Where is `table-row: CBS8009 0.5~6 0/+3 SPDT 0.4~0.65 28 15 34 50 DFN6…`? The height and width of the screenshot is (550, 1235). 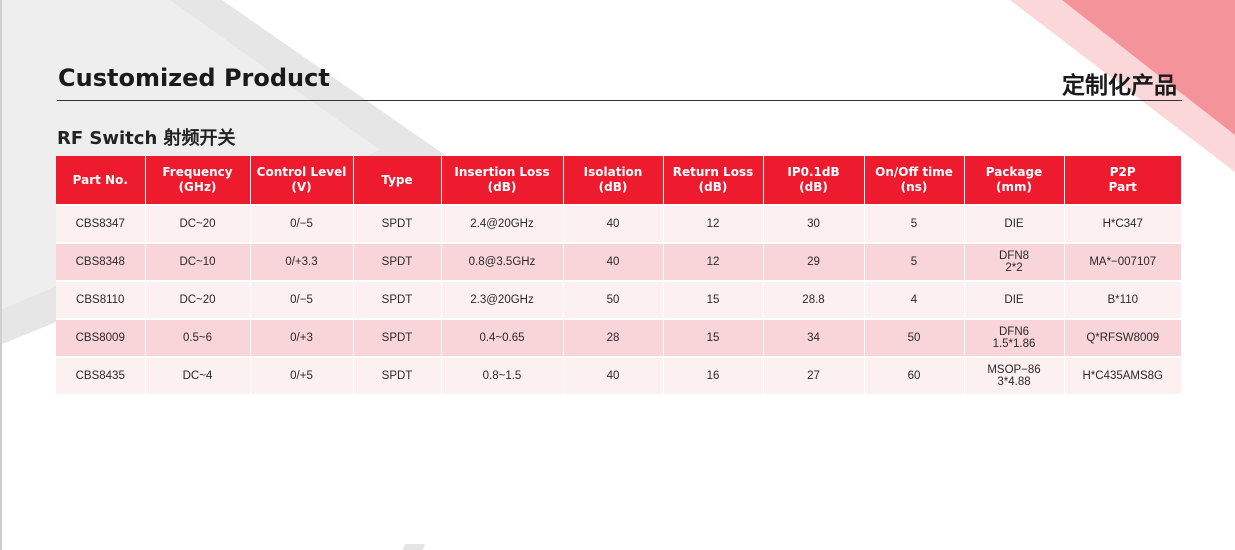 table-row: CBS8009 0.5~6 0/+3 SPDT 0.4~0.65 28 15 34 50 DFN6… is located at coordinates (618, 337).